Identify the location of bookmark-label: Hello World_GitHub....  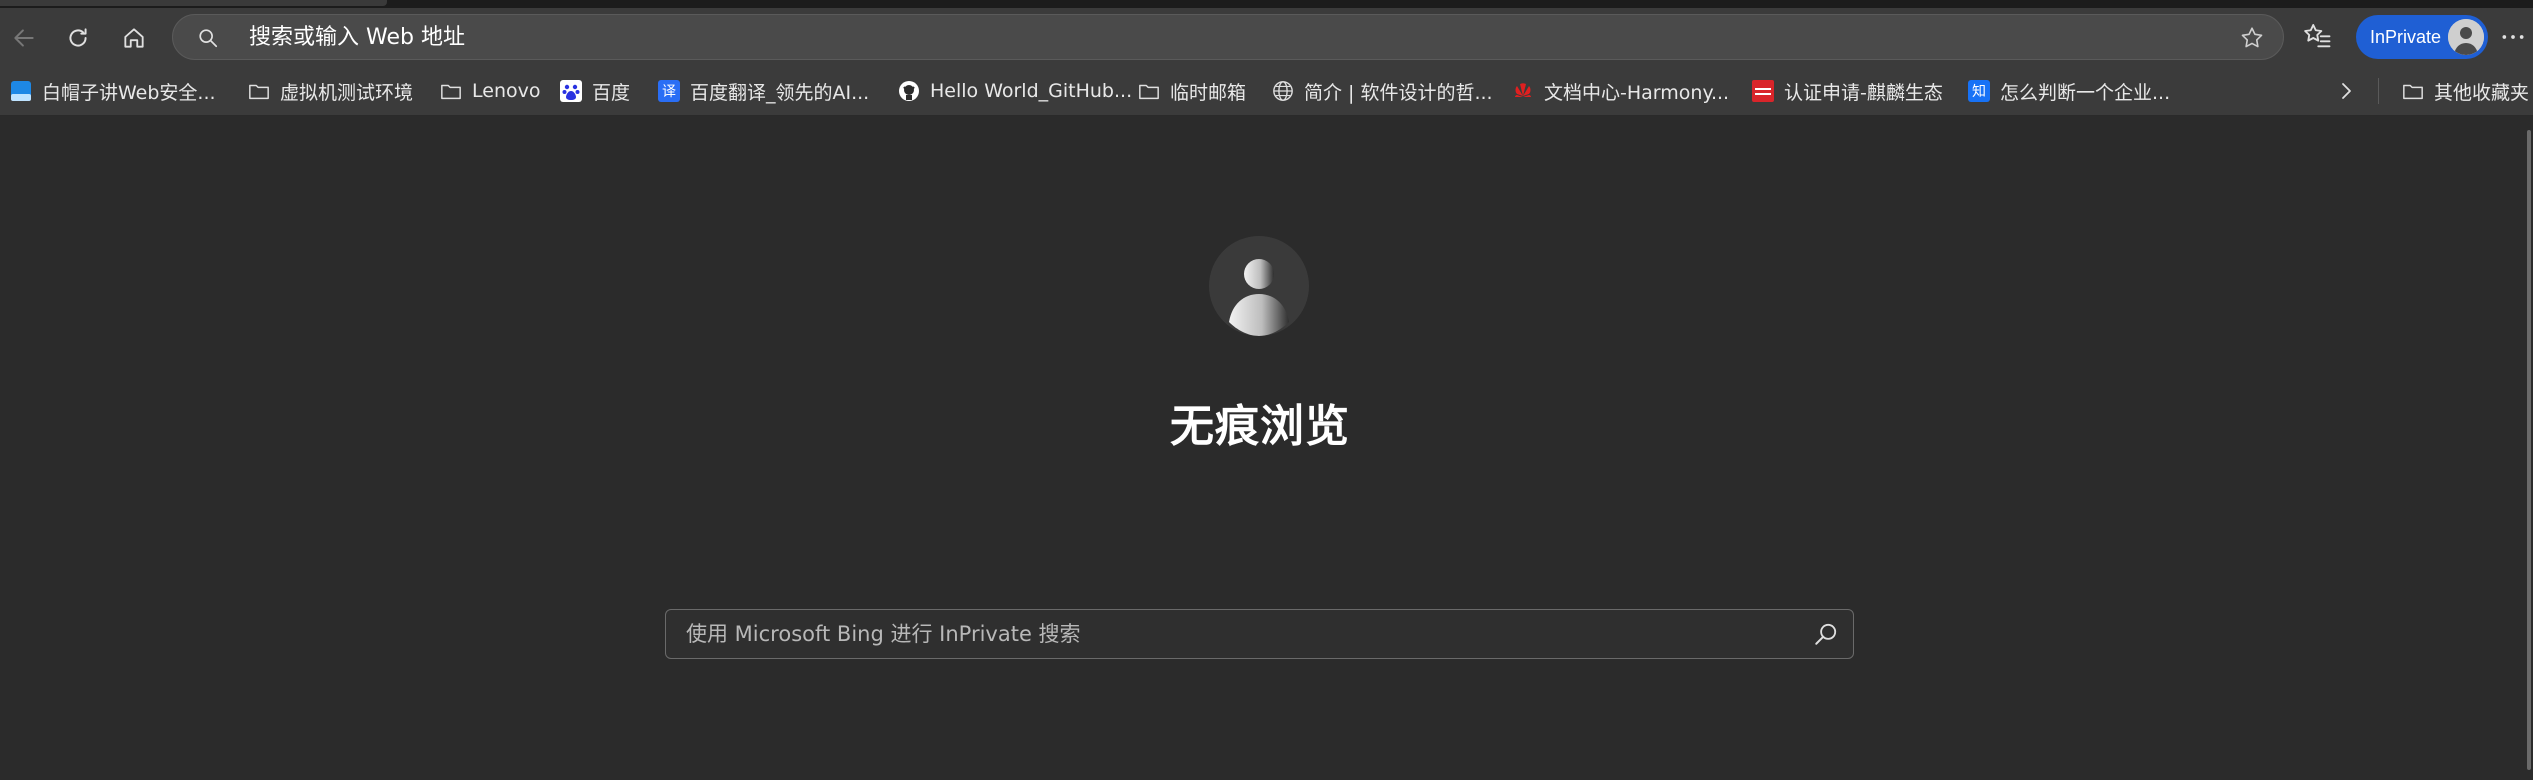
(1031, 91).